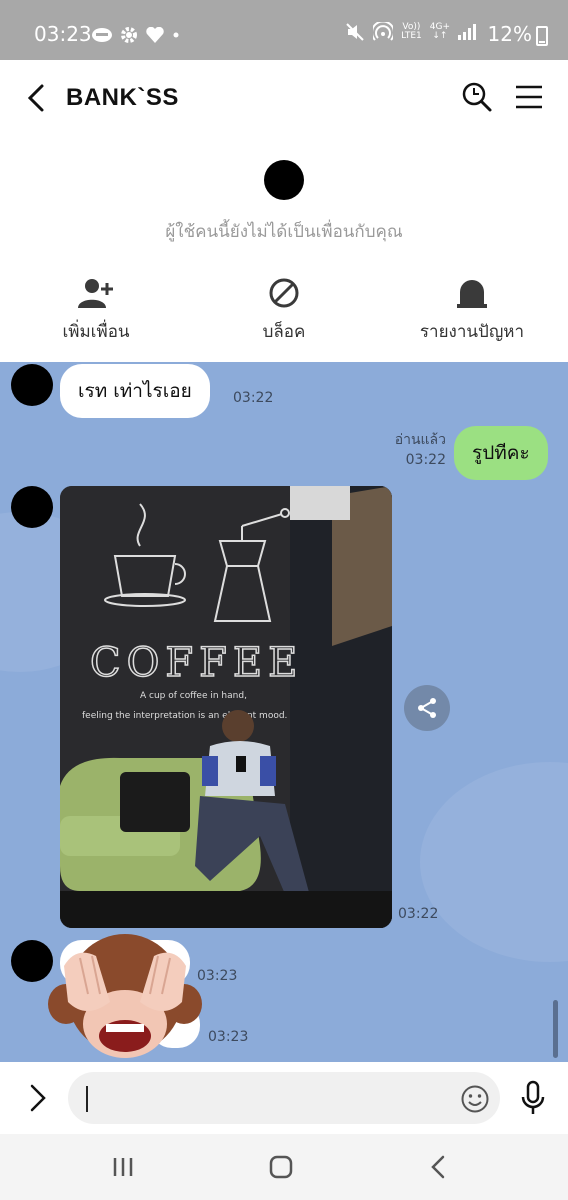 This screenshot has width=568, height=1200. What do you see at coordinates (472, 310) in the screenshot?
I see `report-button: รายงานปัญหา` at bounding box center [472, 310].